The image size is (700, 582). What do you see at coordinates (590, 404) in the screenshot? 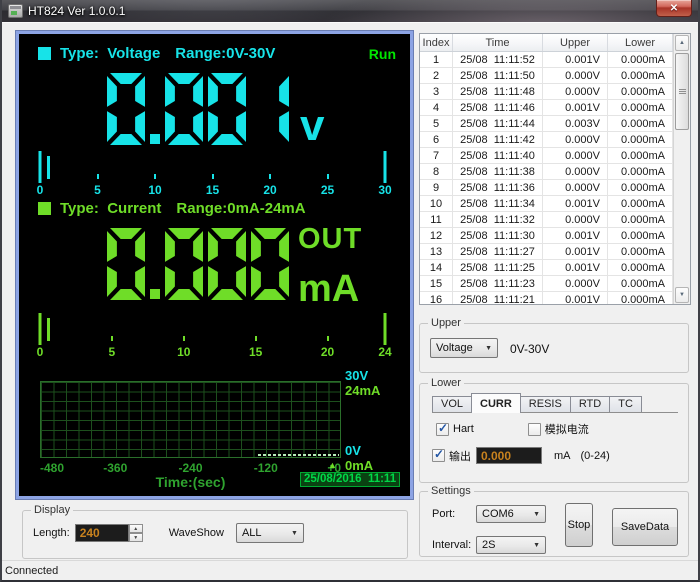
I see `lower-tab: RTD` at bounding box center [590, 404].